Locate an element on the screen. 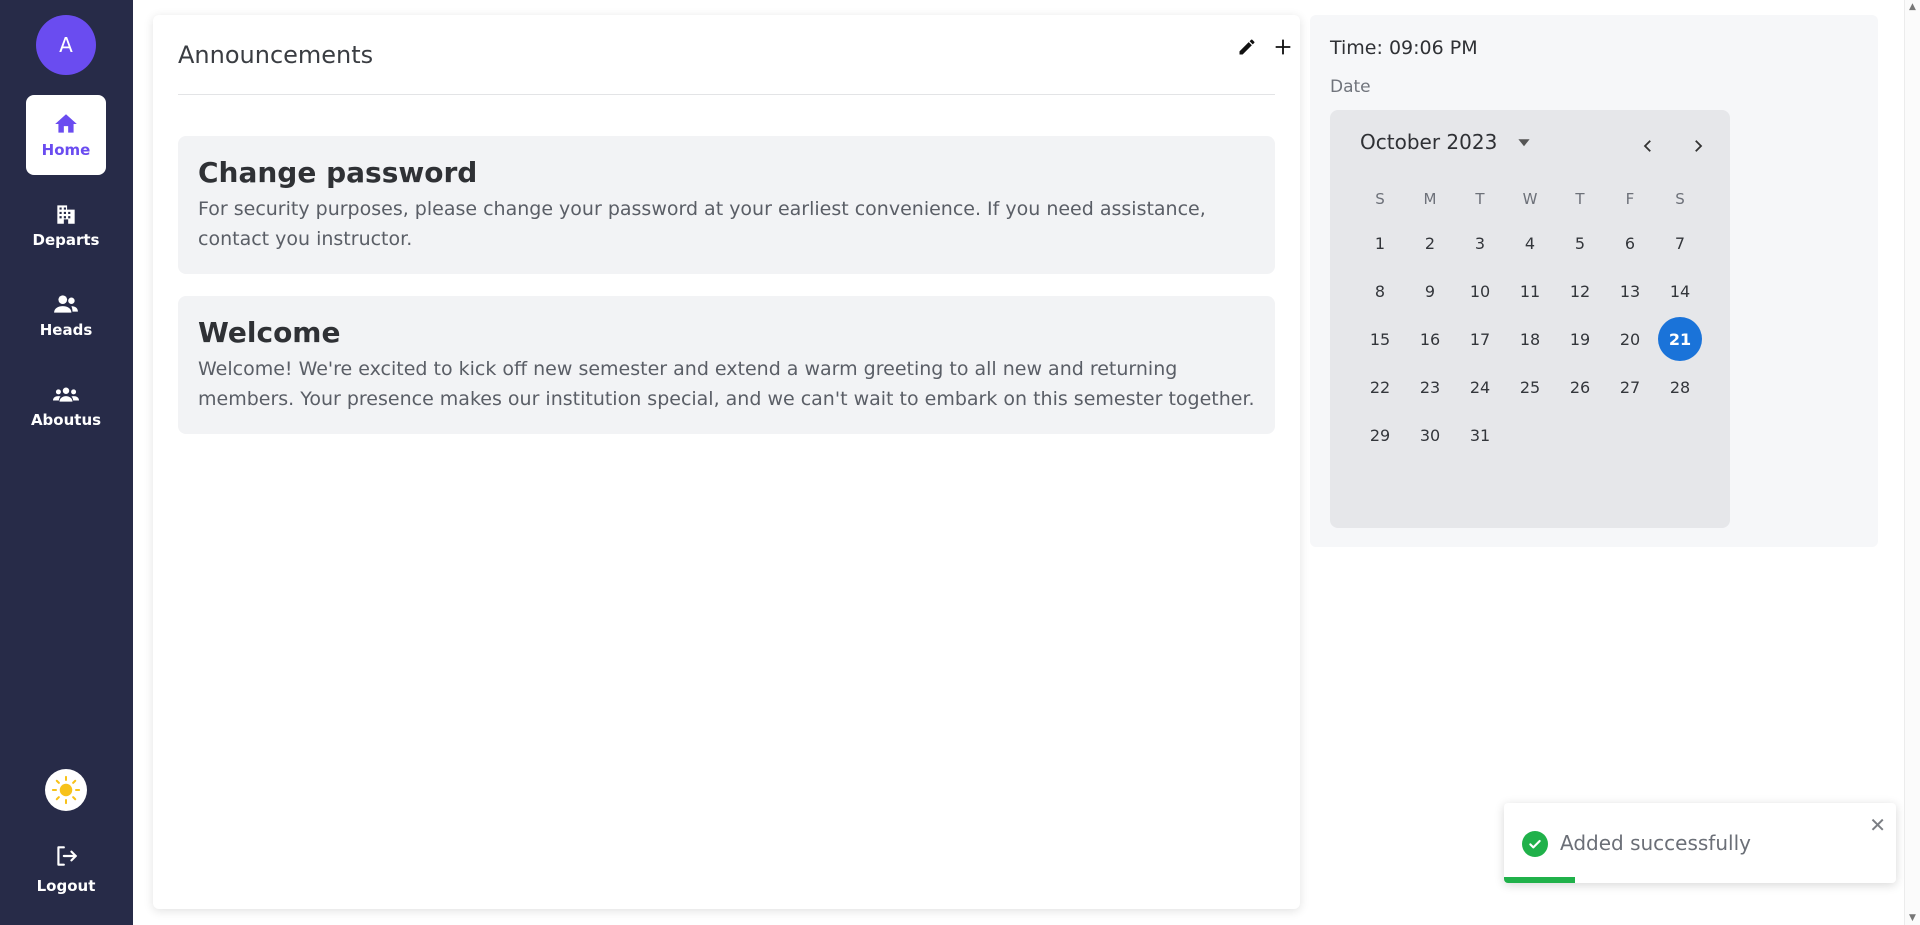 Image resolution: width=1920 pixels, height=925 pixels. plus-icon is located at coordinates (1283, 47).